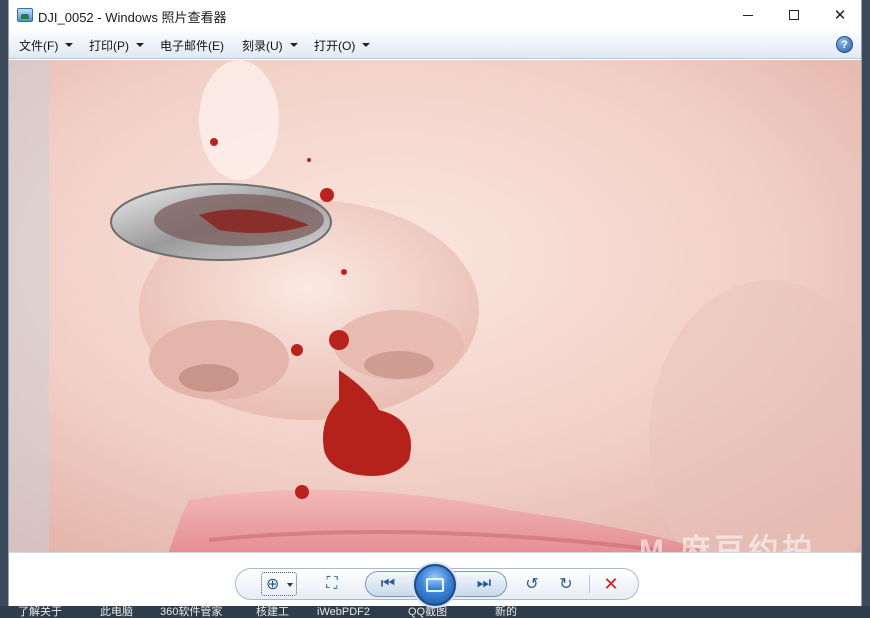 The height and width of the screenshot is (618, 870). I want to click on minimize-button, so click(748, 15).